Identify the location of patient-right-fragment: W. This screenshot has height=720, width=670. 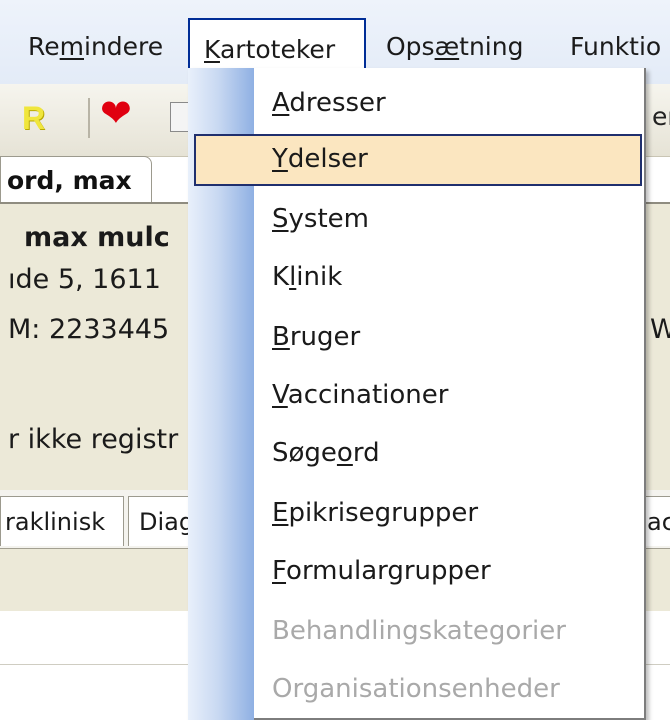
(660, 329).